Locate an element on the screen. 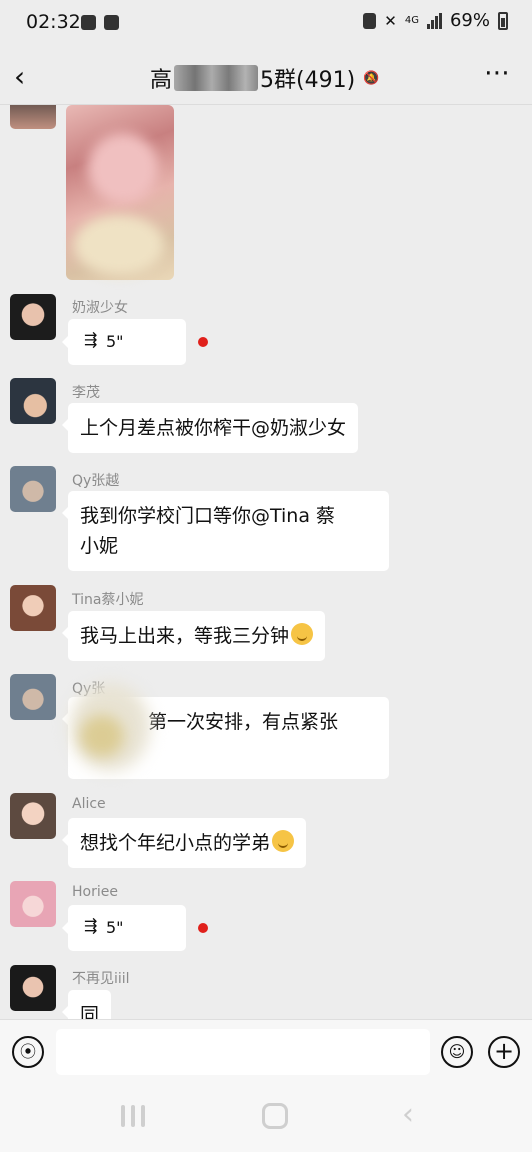  sender-name: Qy张越 is located at coordinates (96, 481).